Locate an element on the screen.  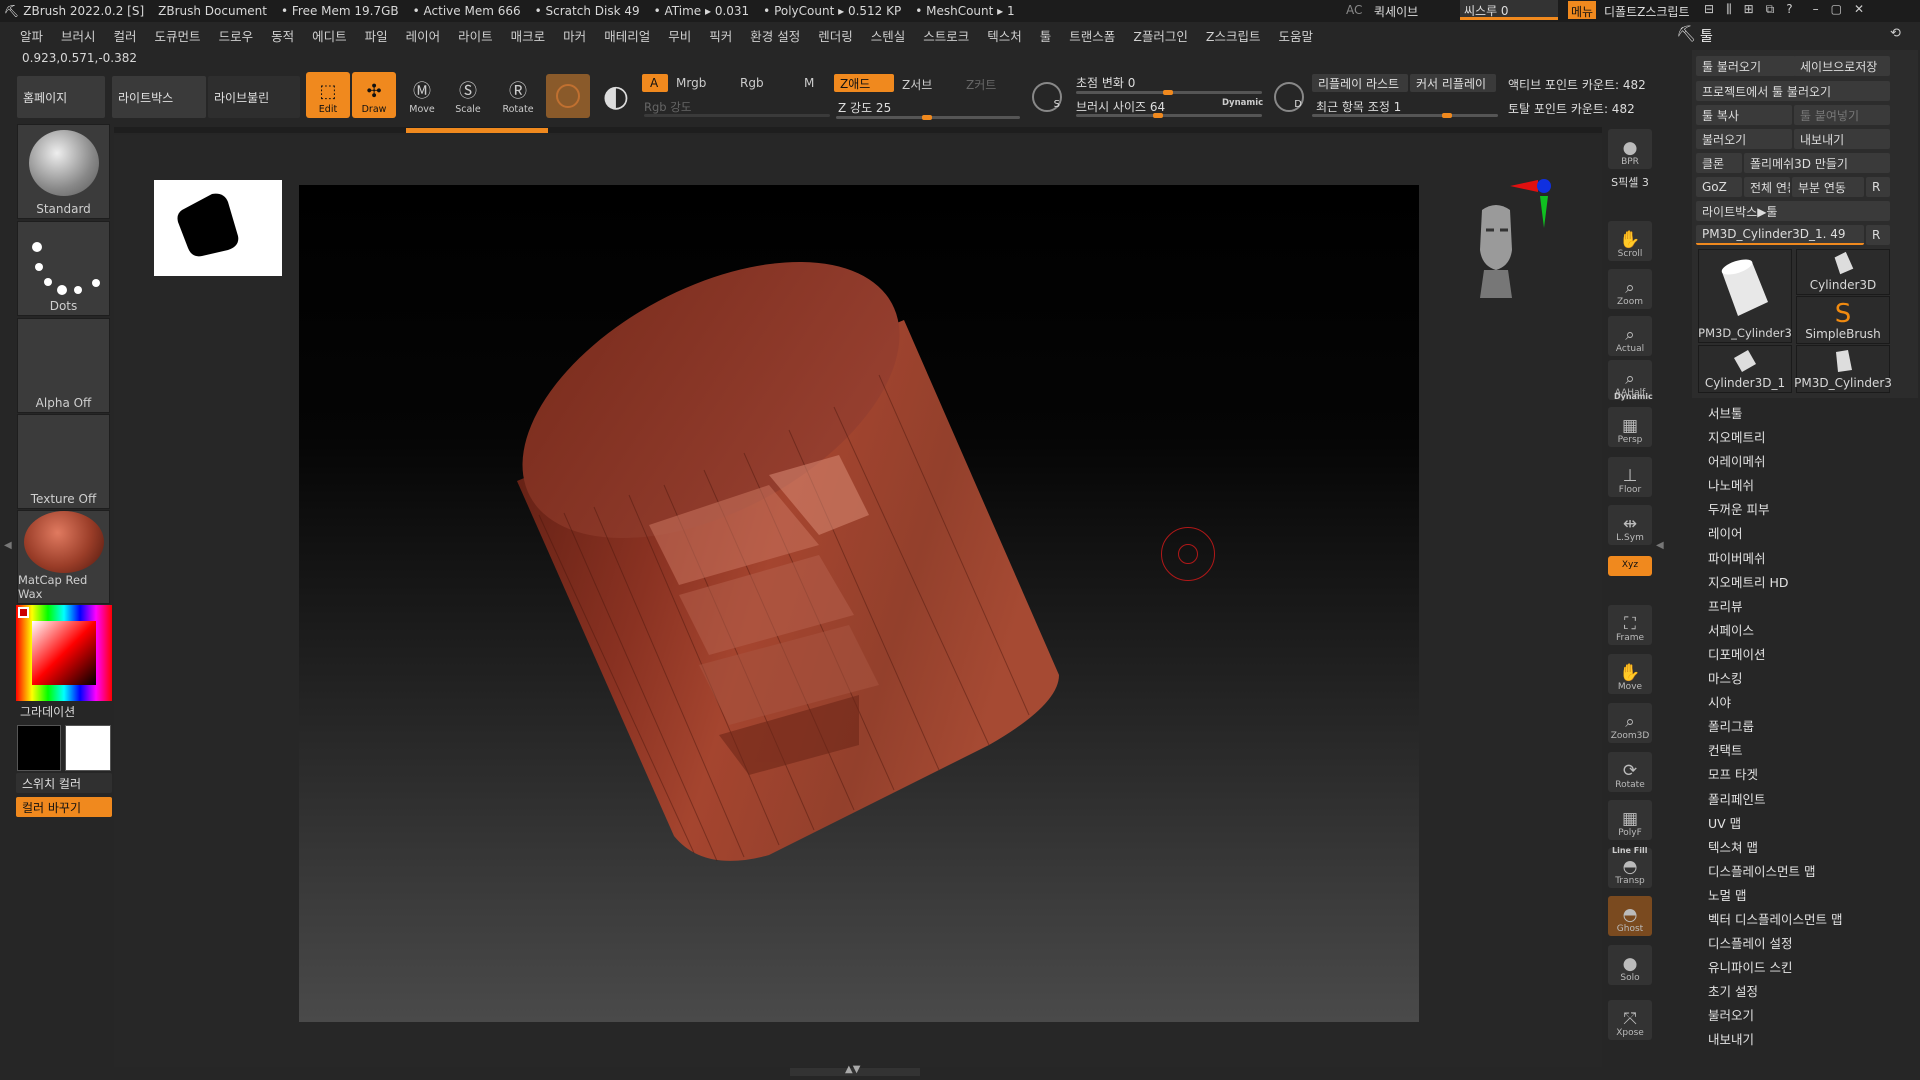
alpha-selector: Alpha Off is located at coordinates (63, 365).